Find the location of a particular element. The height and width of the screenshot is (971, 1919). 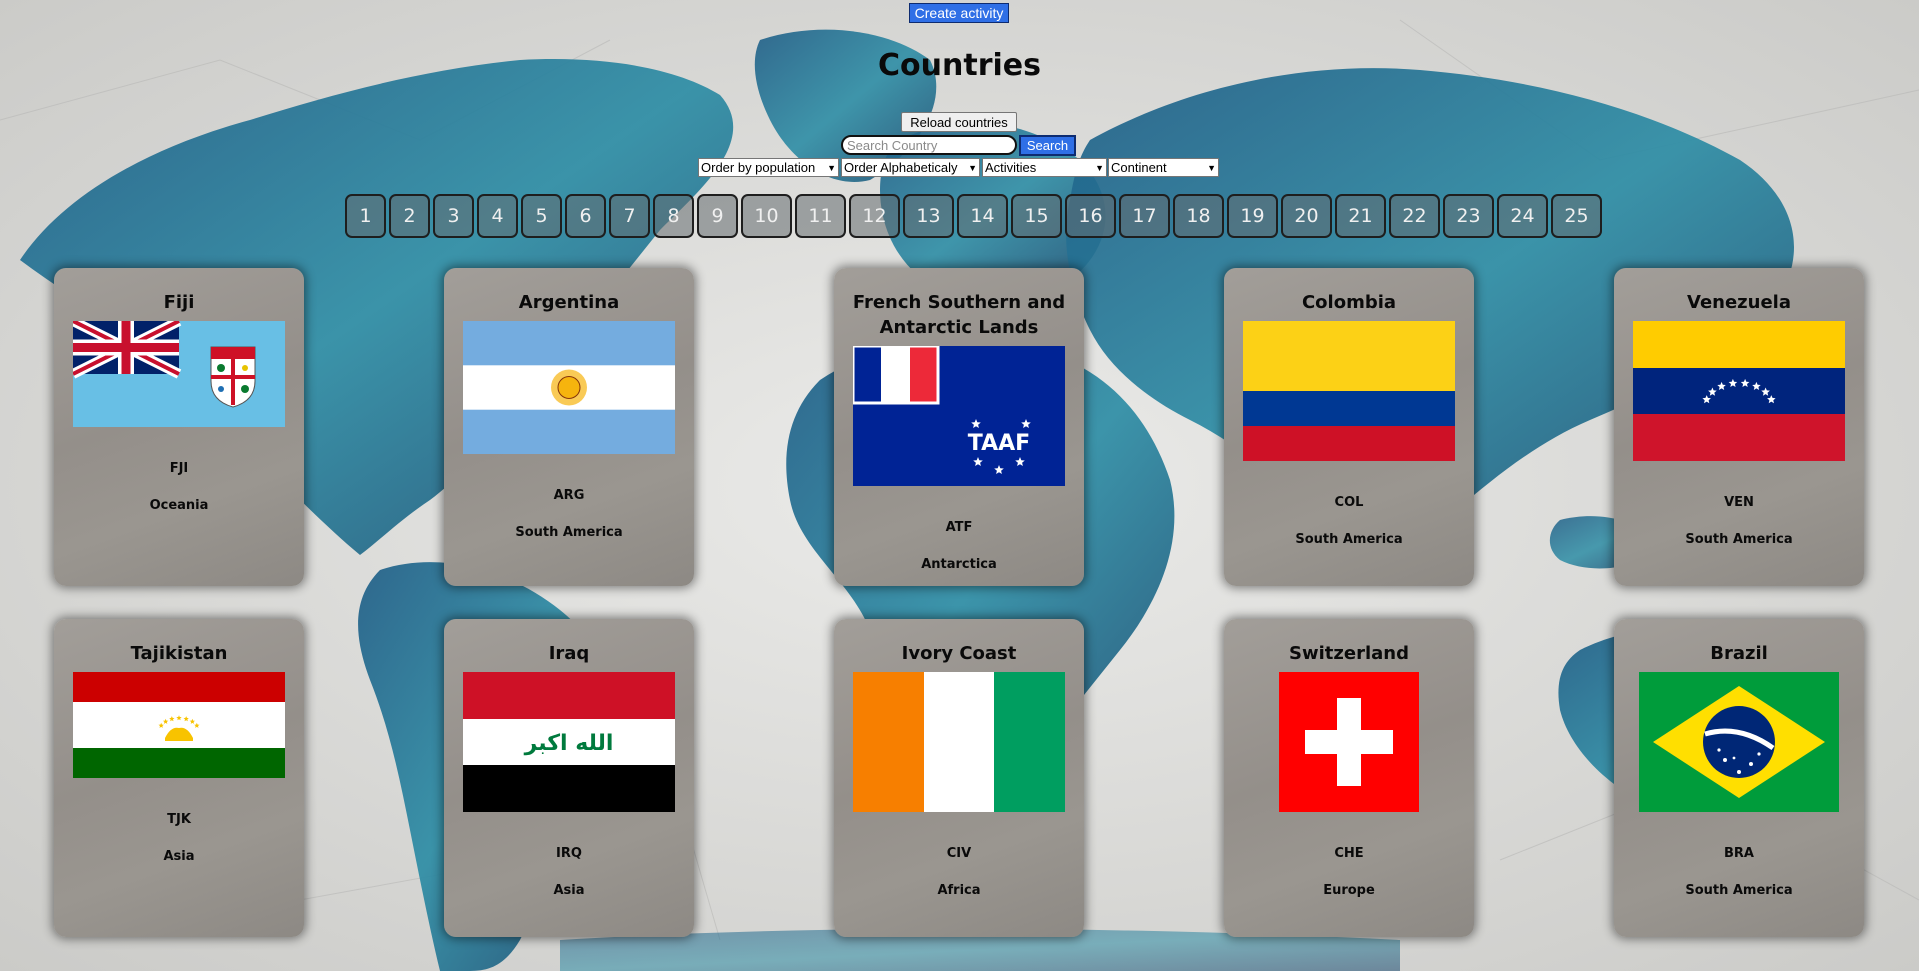

page-button: 8 is located at coordinates (673, 216).